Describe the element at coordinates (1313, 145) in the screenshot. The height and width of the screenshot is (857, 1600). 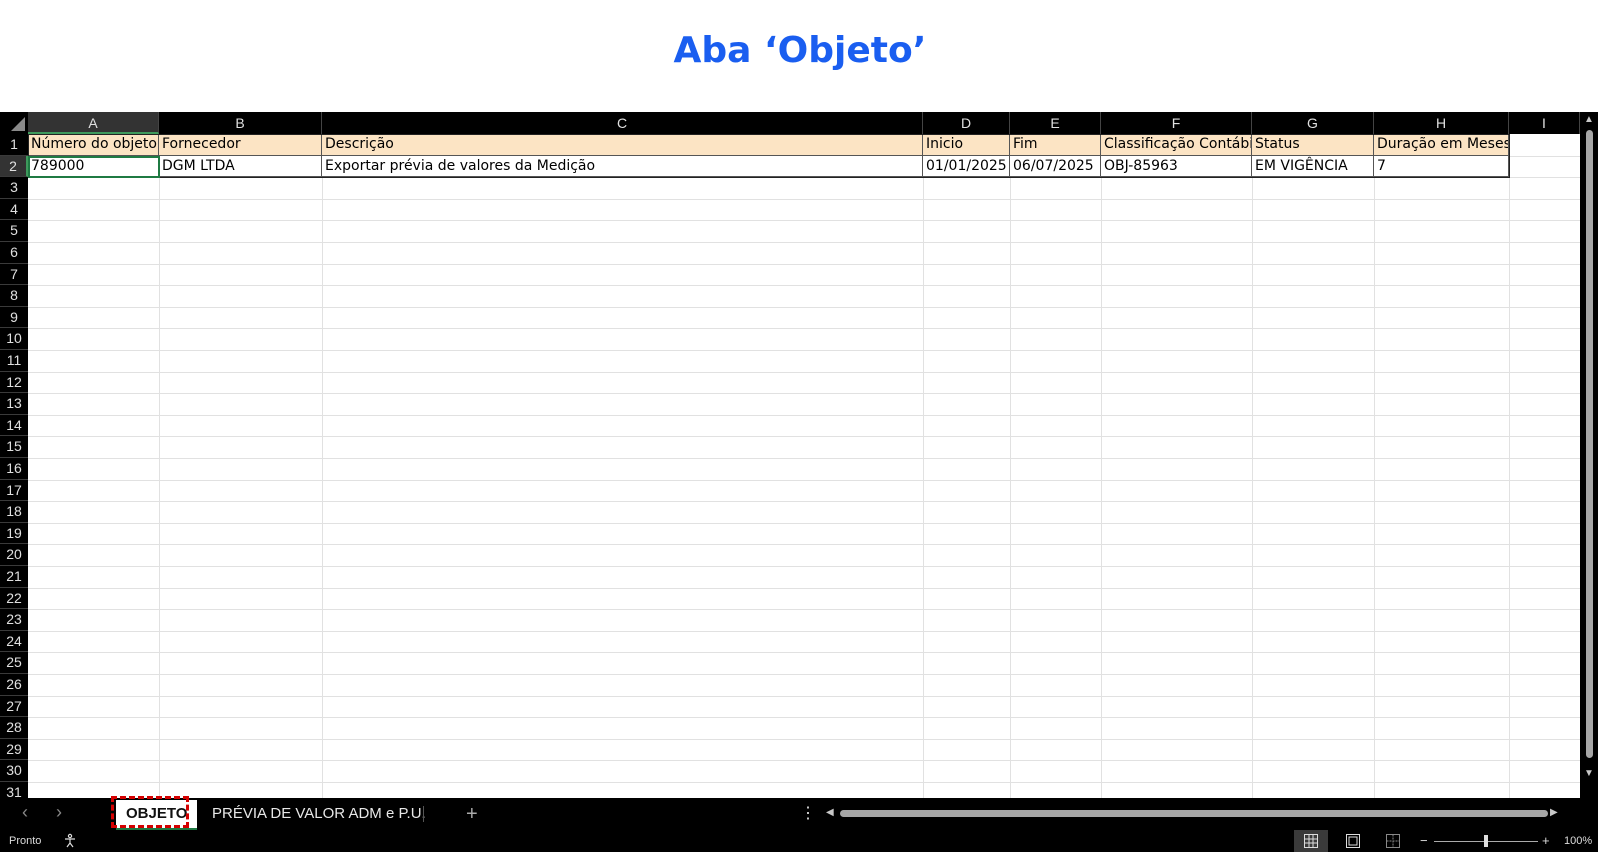
I see `header-cell: Status` at that location.